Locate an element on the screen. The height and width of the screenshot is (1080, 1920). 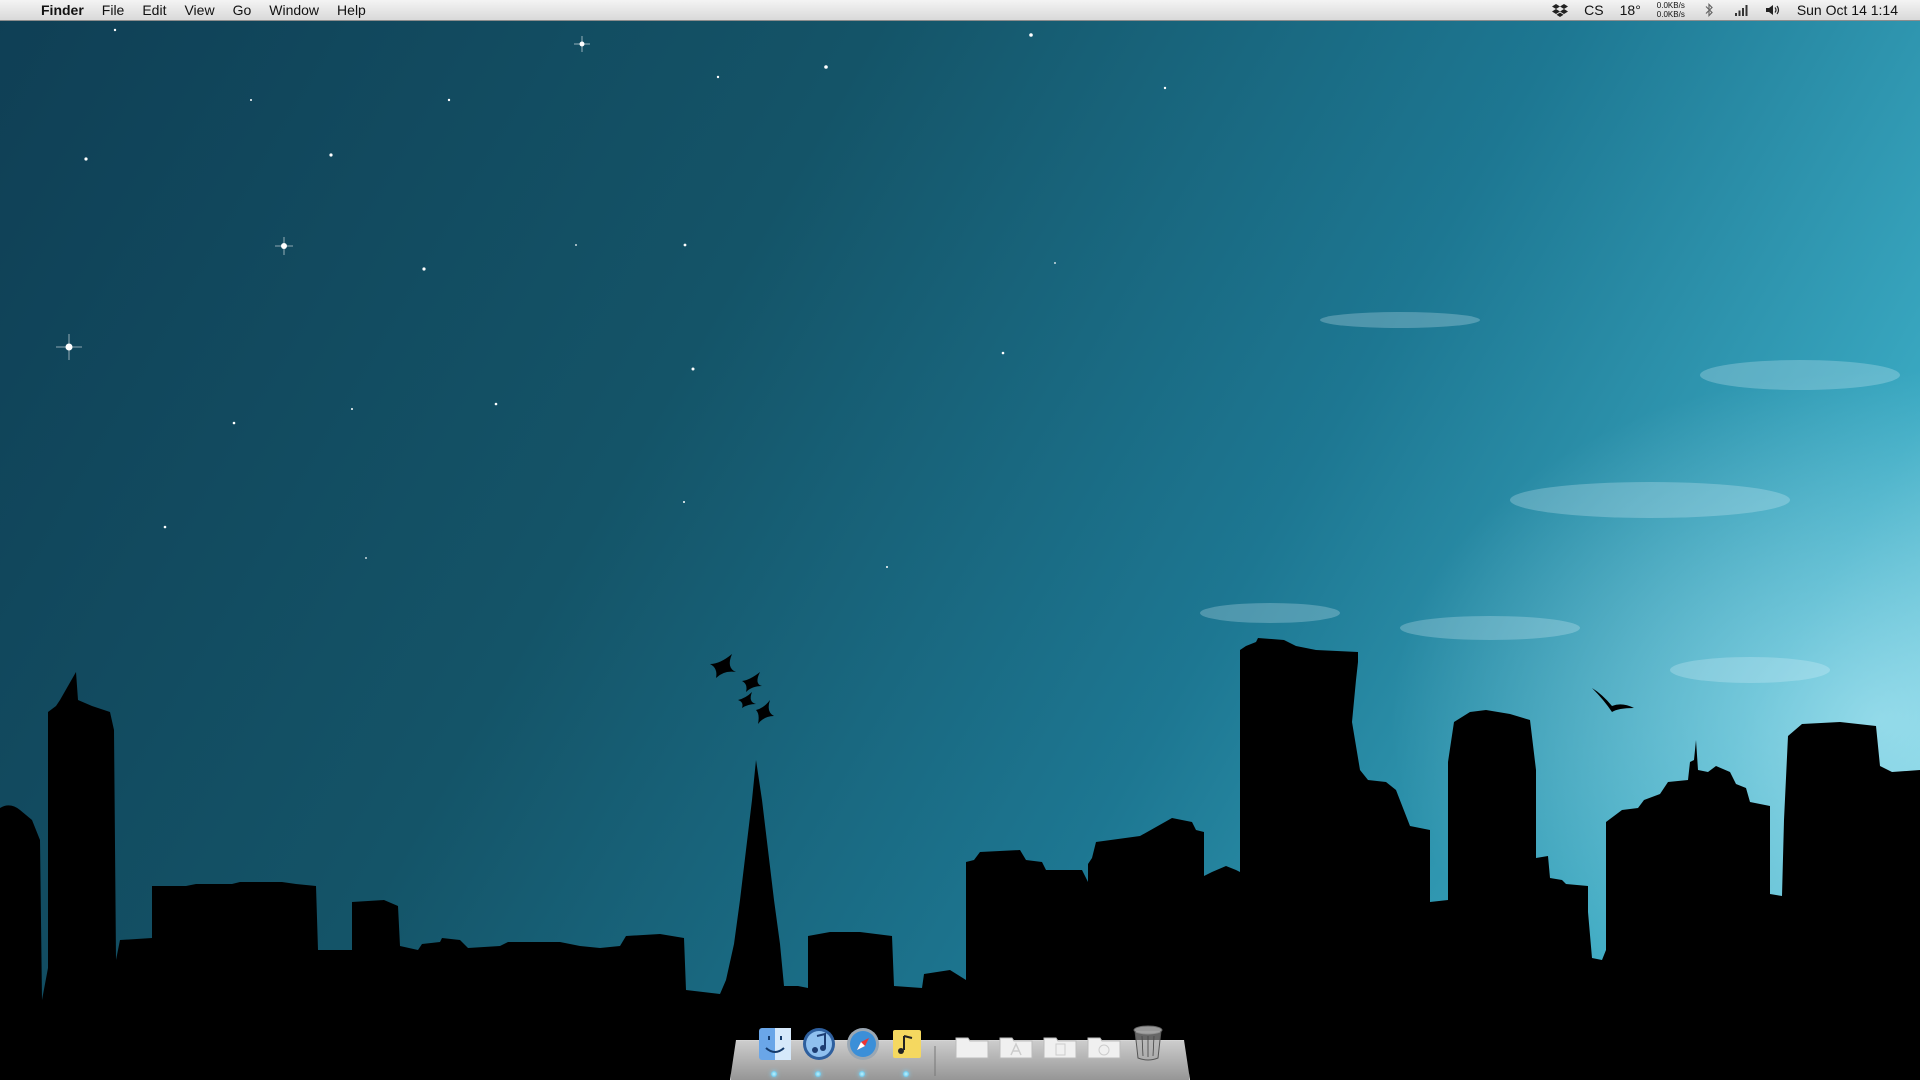
dock-documents-folder-icon is located at coordinates (1060, 1046).